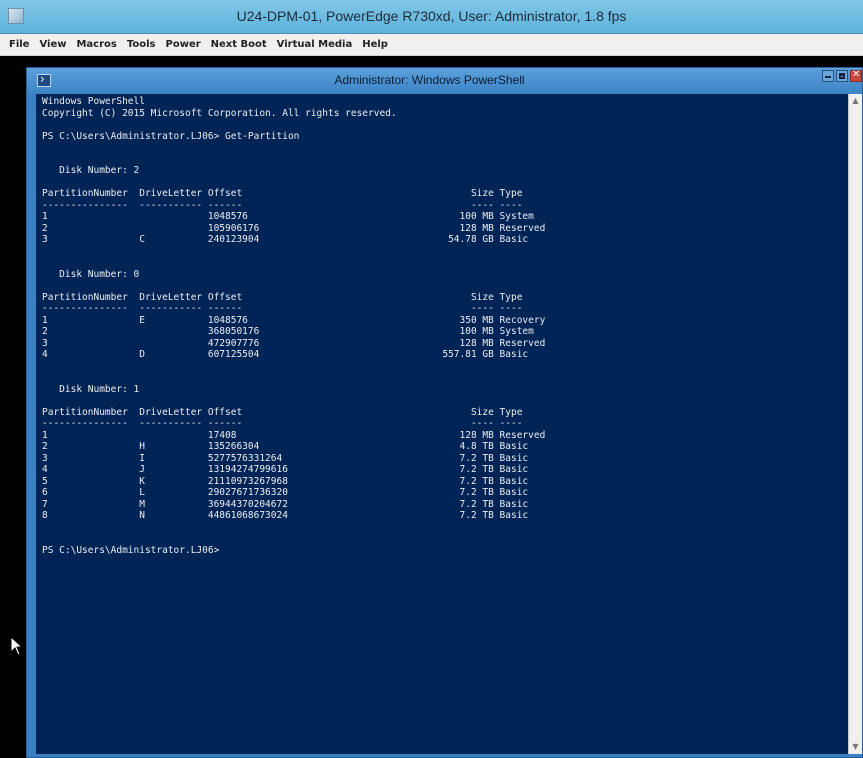 This screenshot has width=863, height=758. Describe the element at coordinates (288, 216) in the screenshot. I see `console-line: 1 1048576 100 MB System` at that location.